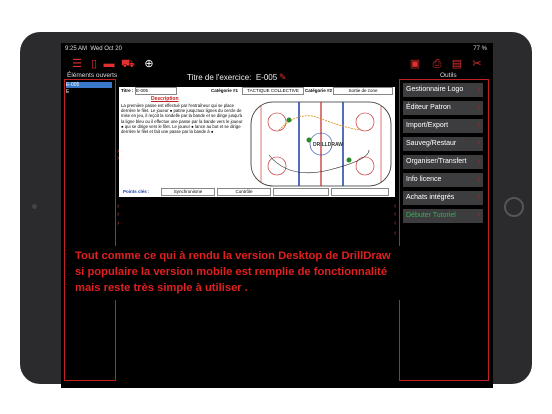 The width and height of the screenshot is (552, 414). Describe the element at coordinates (443, 198) in the screenshot. I see `in-app-purchases-button: Achats intégrés ›` at that location.